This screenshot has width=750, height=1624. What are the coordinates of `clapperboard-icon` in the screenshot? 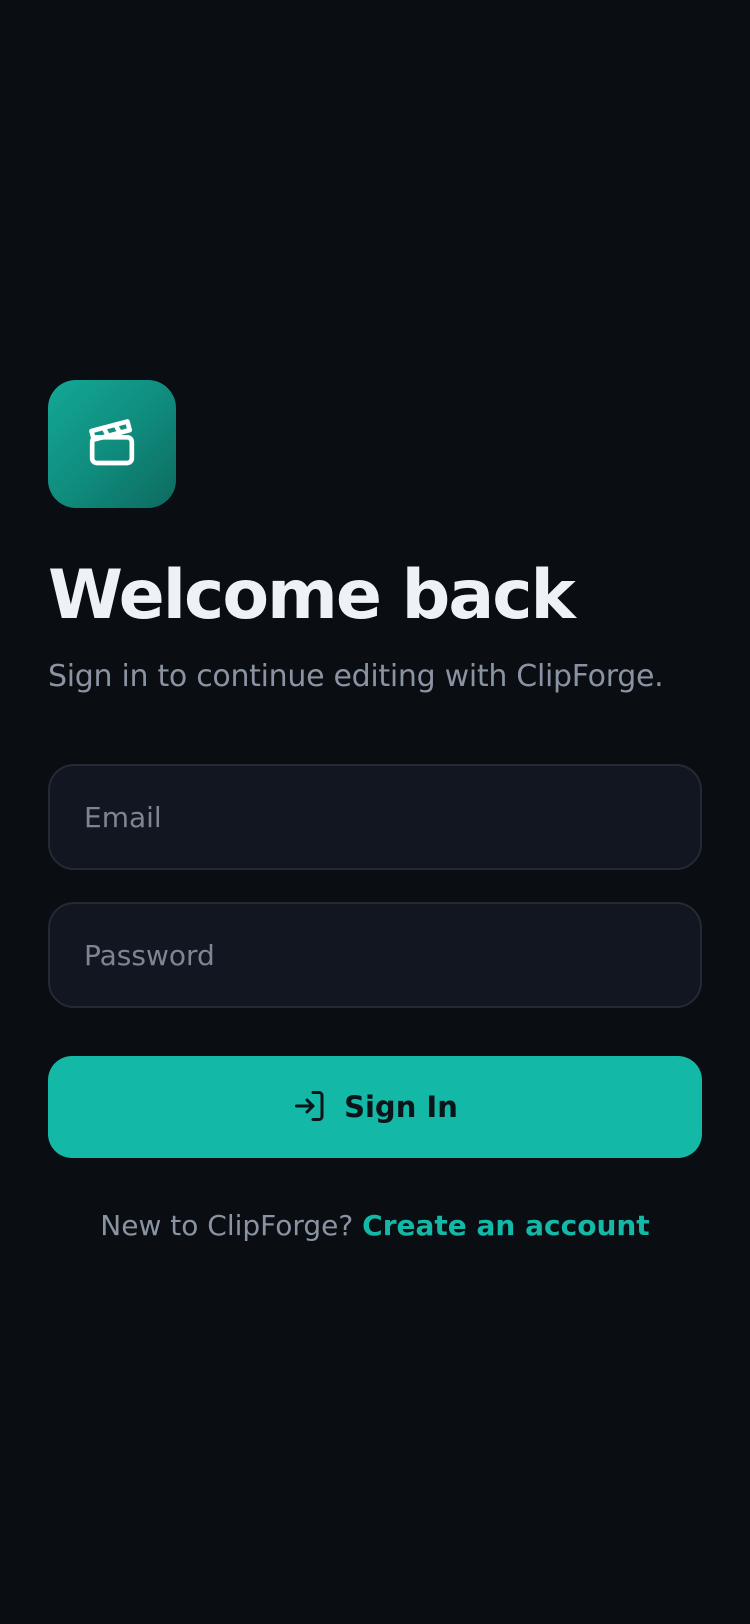 It's located at (112, 444).